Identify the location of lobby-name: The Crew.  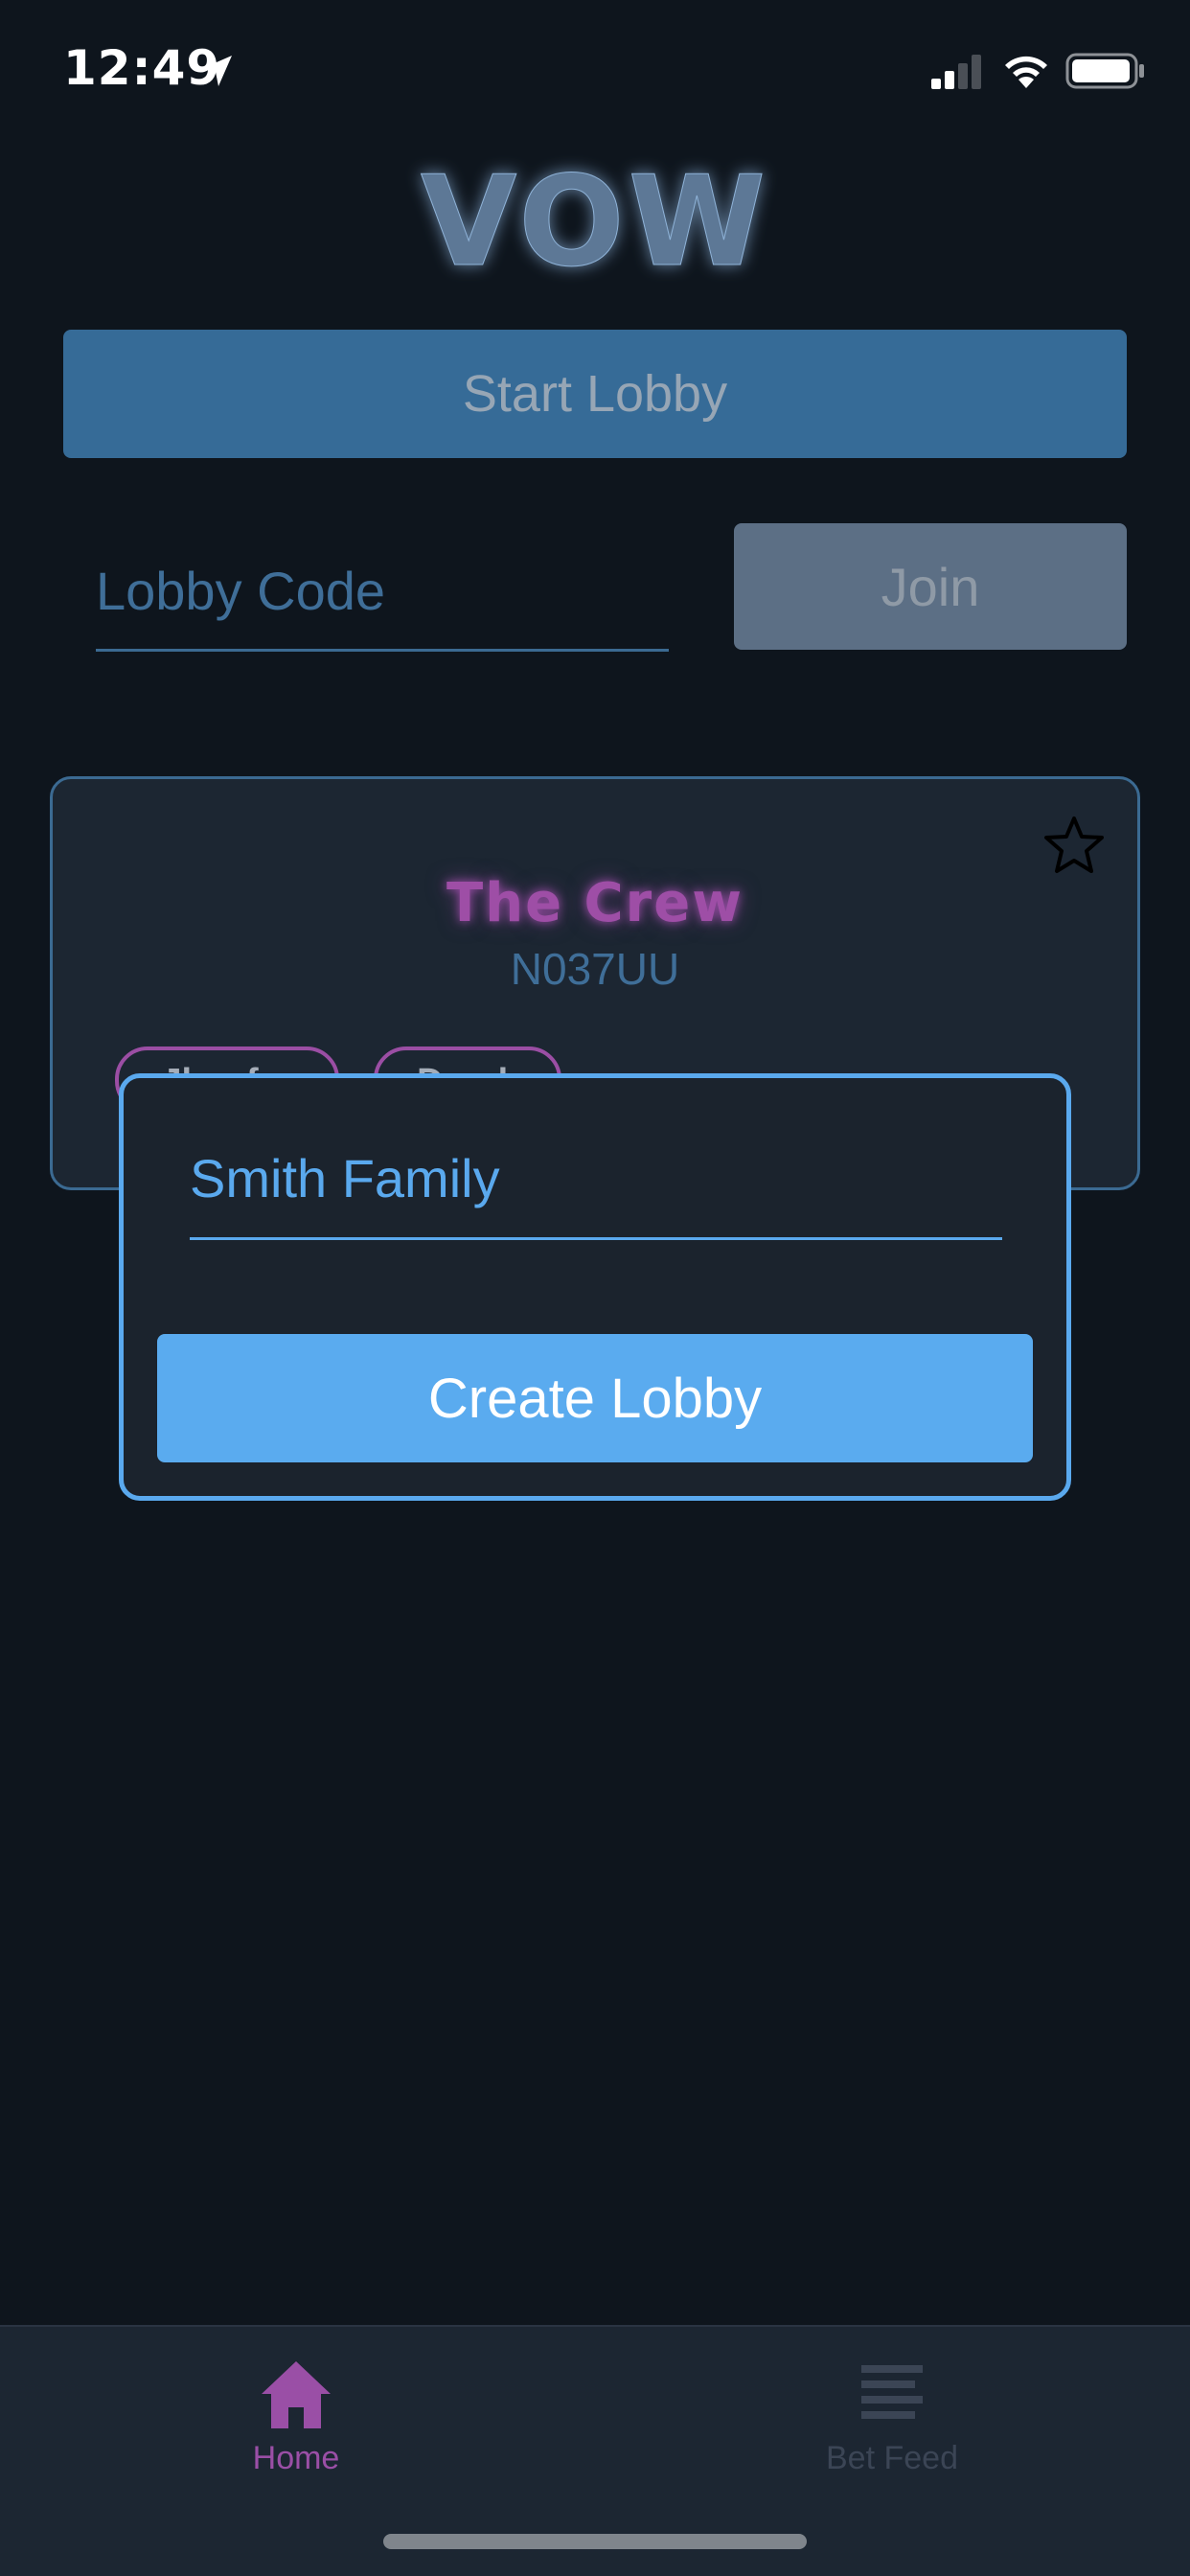
(595, 903).